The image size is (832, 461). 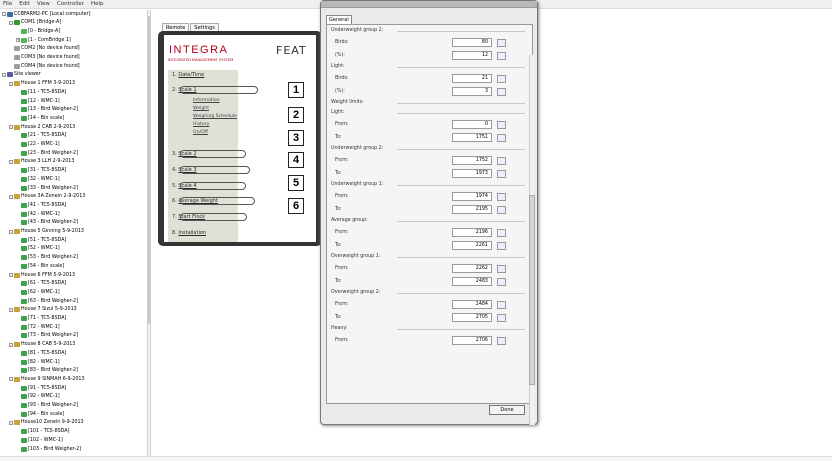 I want to click on tree-node: [61 - TC5-8SDA], so click(x=41, y=283).